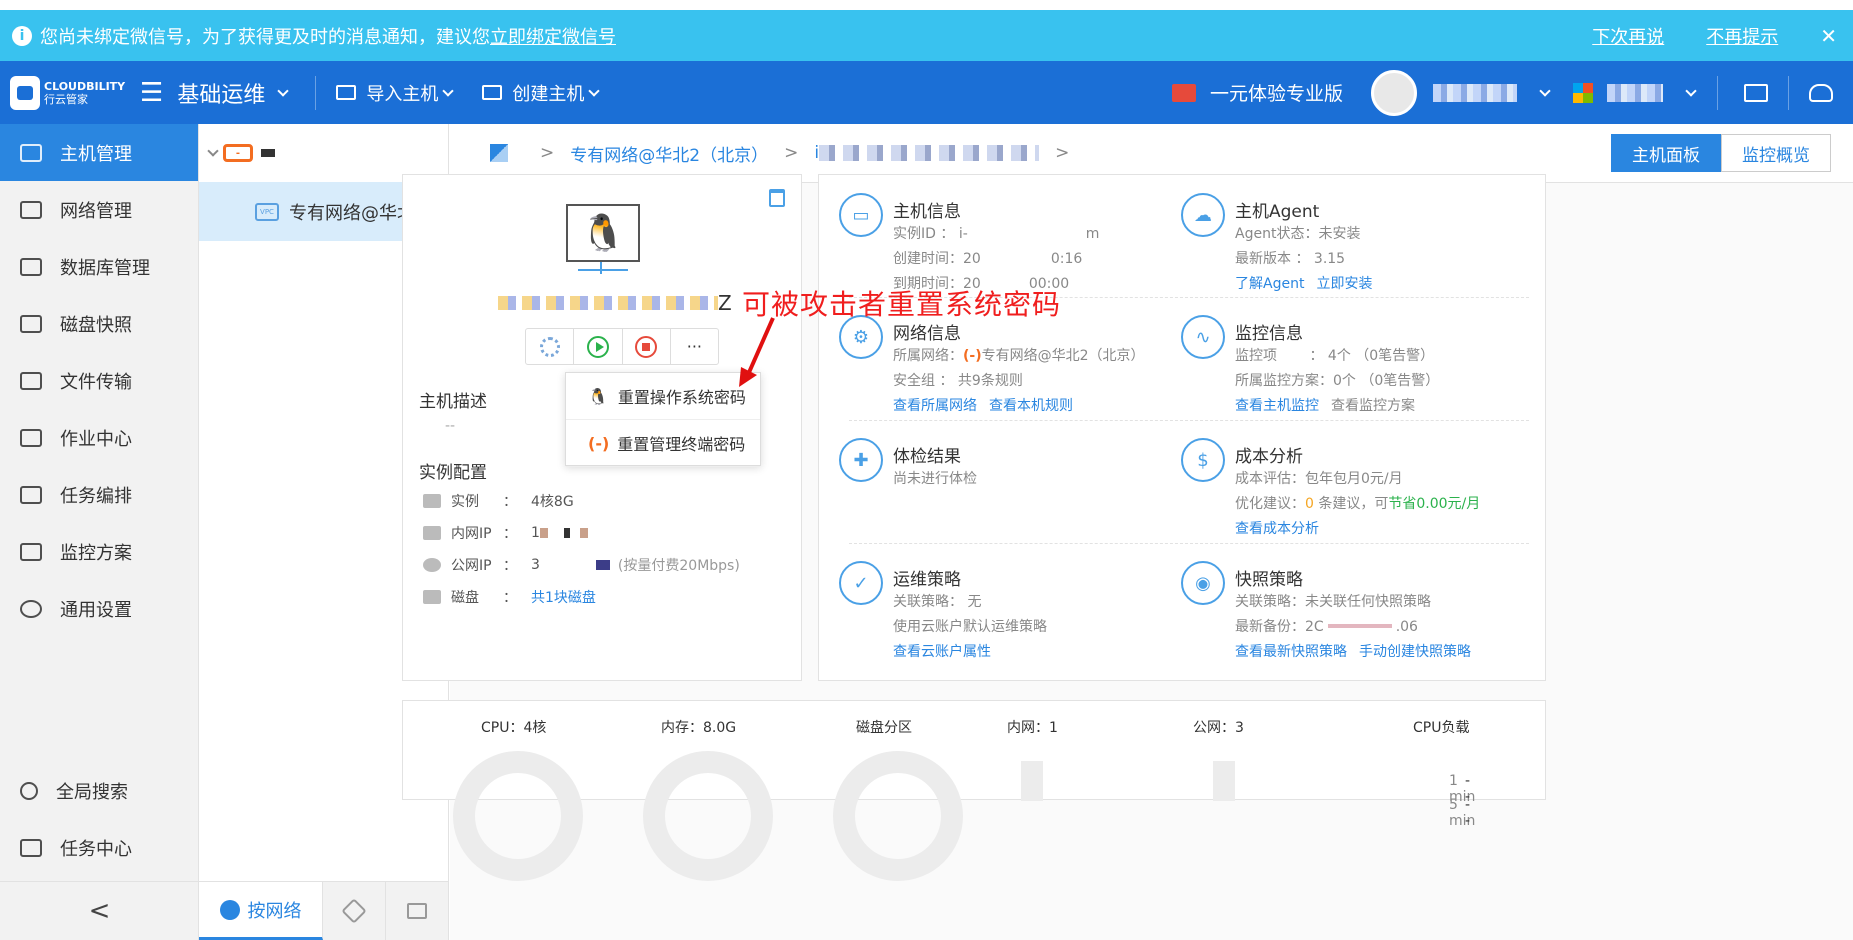 Image resolution: width=1853 pixels, height=940 pixels. I want to click on promo-label: 一元体验专业版, so click(1276, 94).